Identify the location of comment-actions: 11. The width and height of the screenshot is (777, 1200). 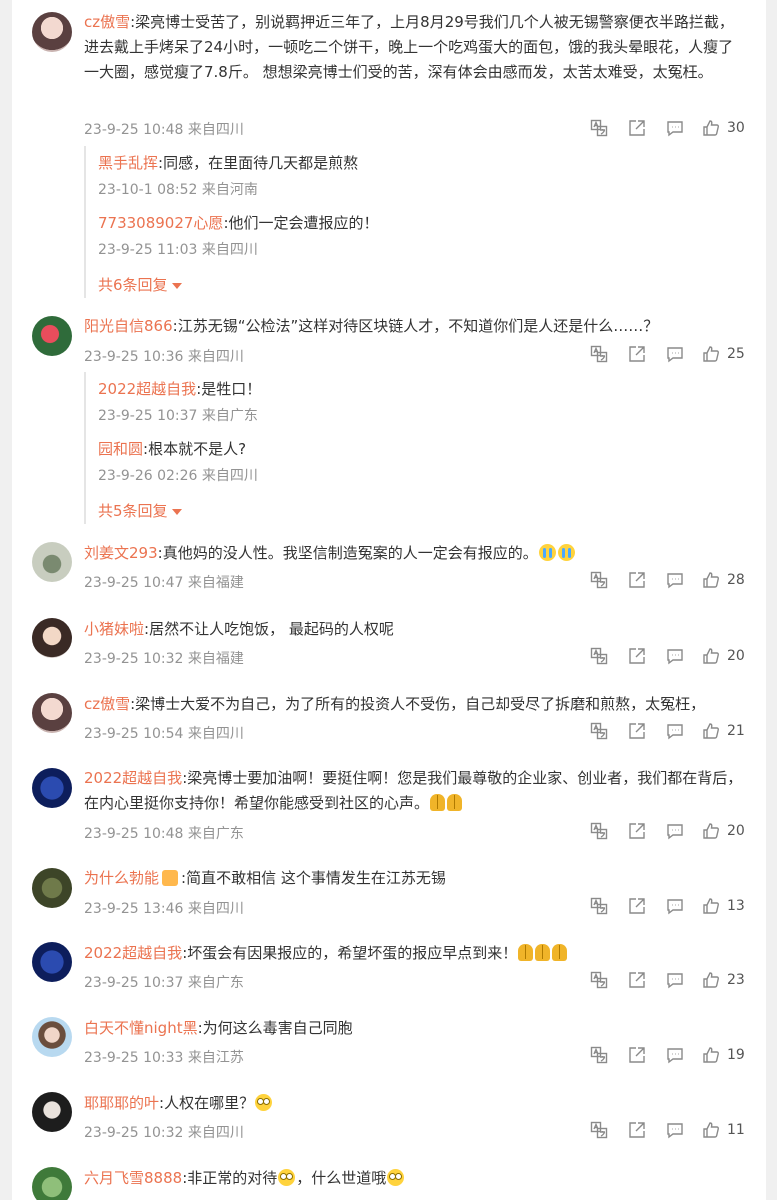
(668, 1130).